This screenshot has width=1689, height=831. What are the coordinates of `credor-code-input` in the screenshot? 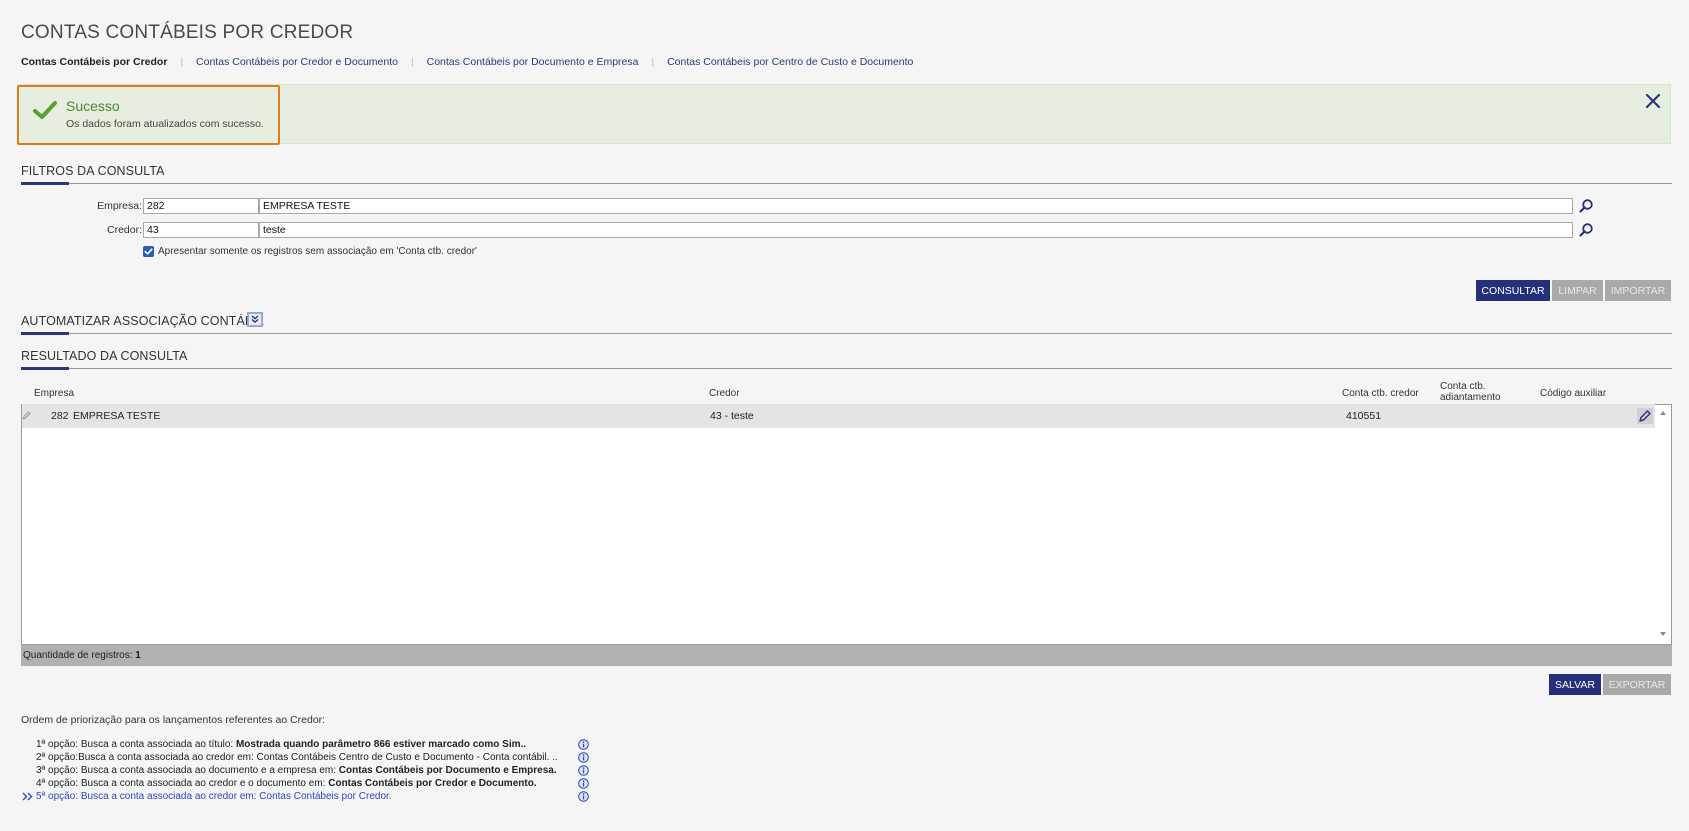 It's located at (201, 230).